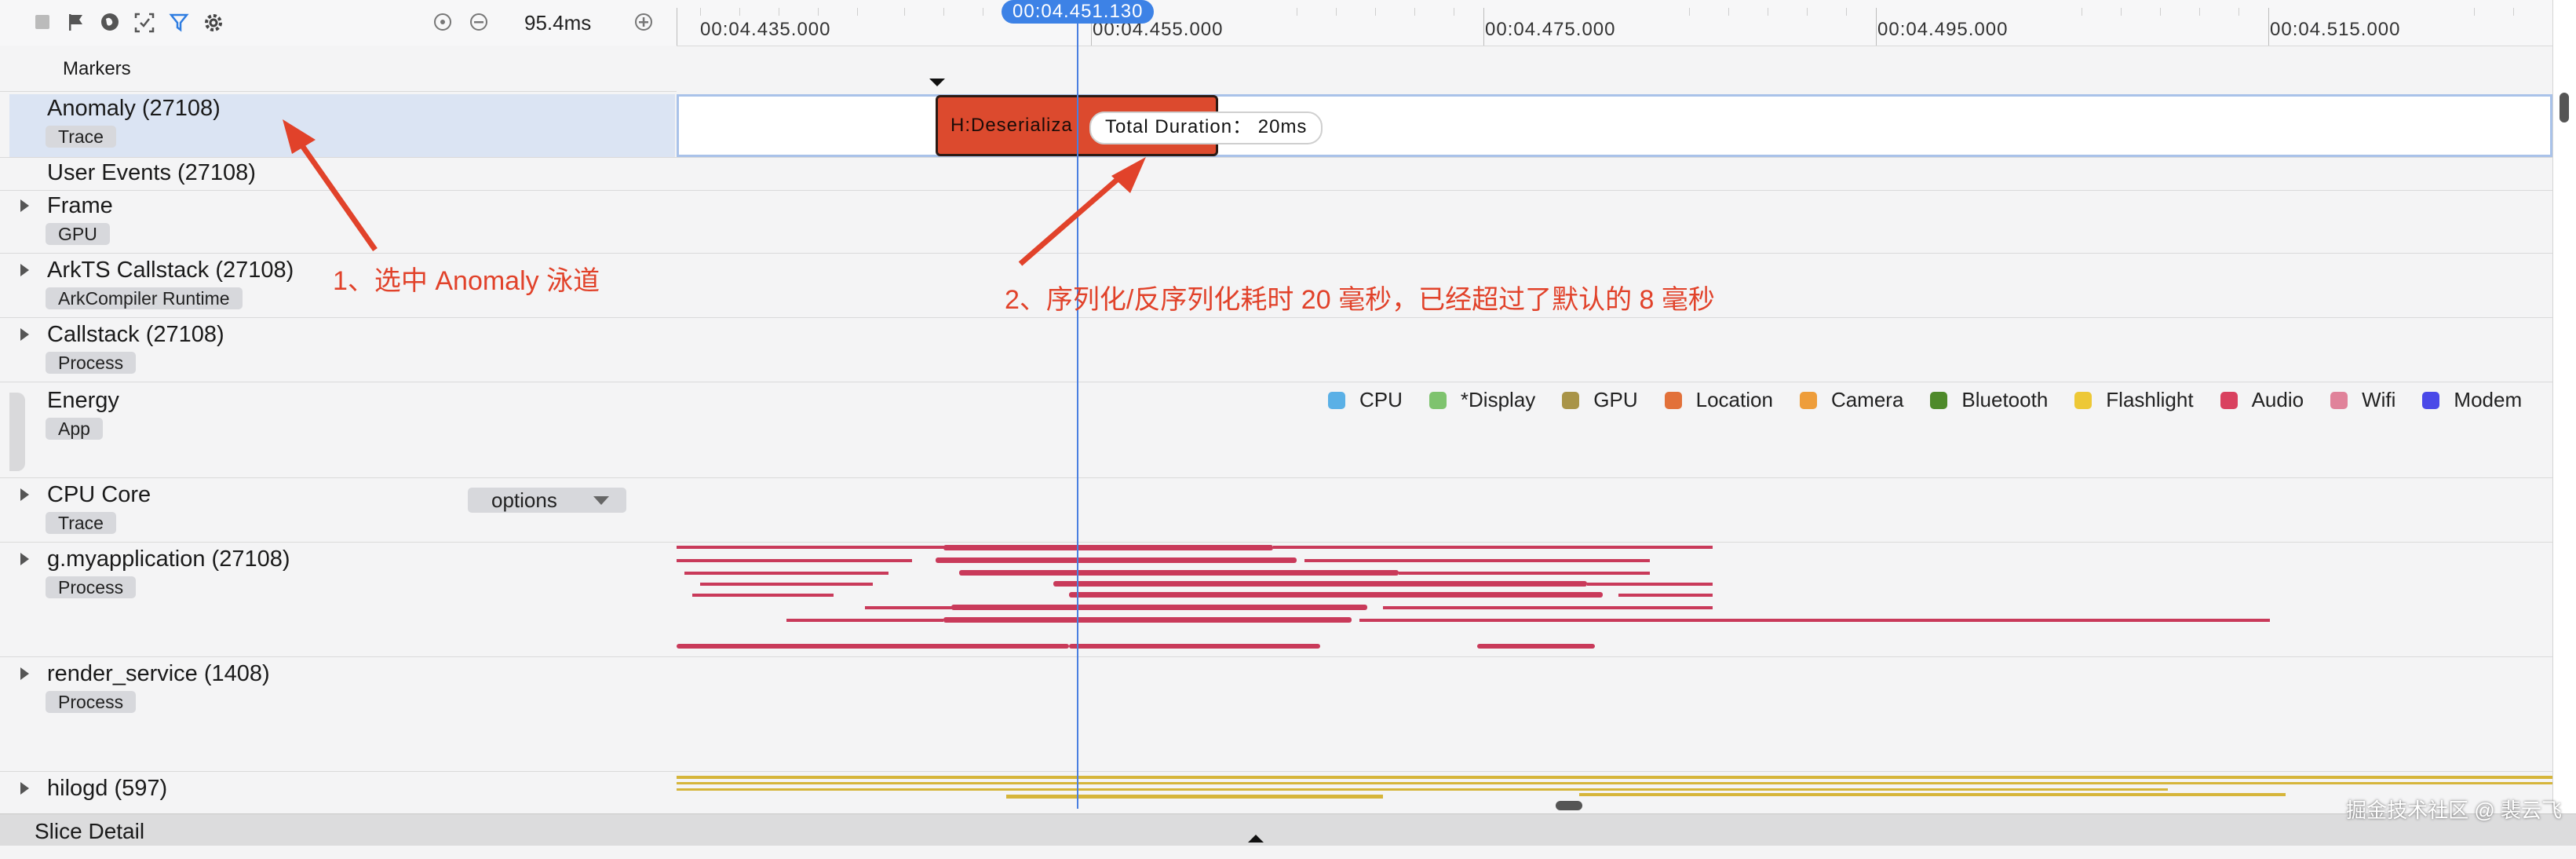 The height and width of the screenshot is (859, 2576). I want to click on flag-icon, so click(75, 23).